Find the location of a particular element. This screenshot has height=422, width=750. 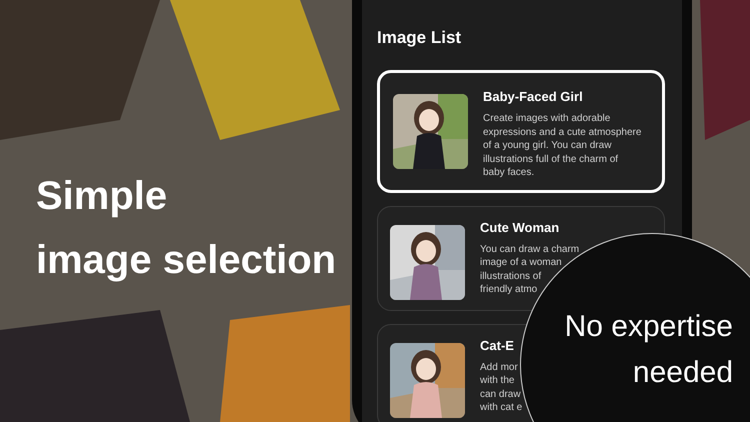

card-description: illustrations full of the charm of is located at coordinates (551, 159).